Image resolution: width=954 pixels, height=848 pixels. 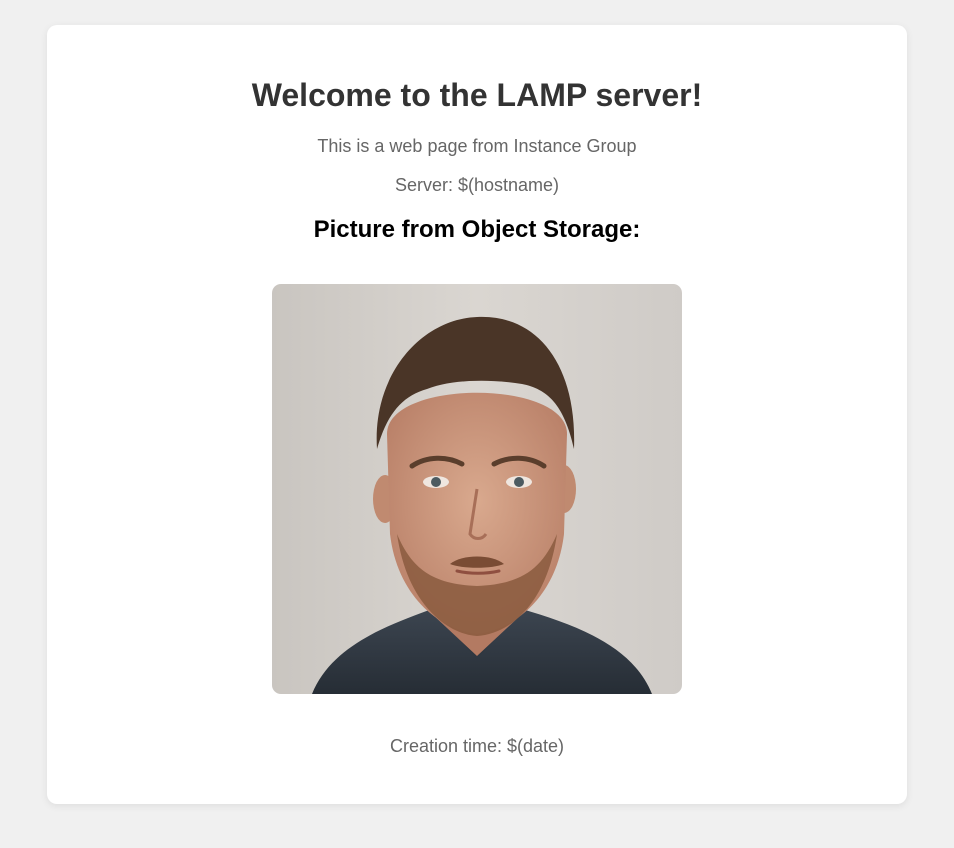 What do you see at coordinates (477, 95) in the screenshot?
I see `page-title: Welcome to the LAMP server!` at bounding box center [477, 95].